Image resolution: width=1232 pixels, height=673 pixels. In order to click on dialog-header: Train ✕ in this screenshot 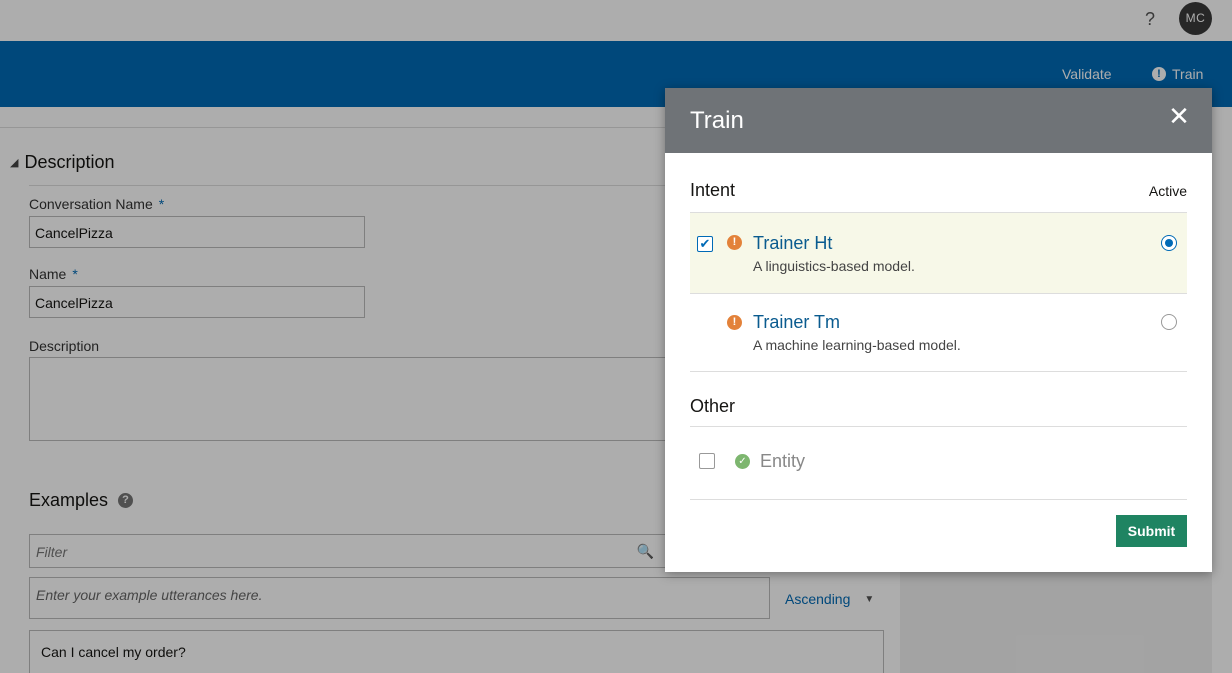, I will do `click(938, 120)`.